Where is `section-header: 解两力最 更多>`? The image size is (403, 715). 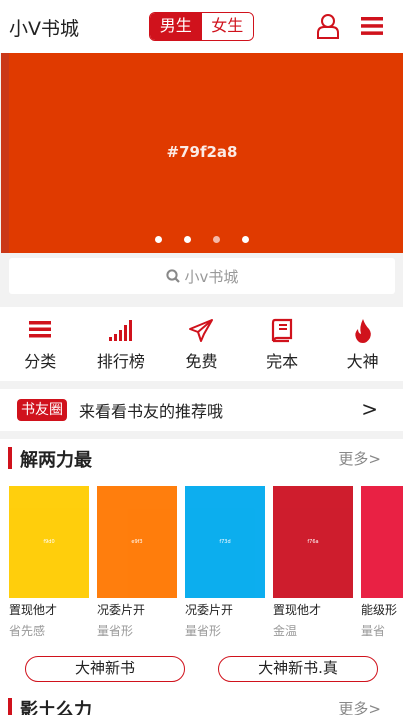 section-header: 解两力最 更多> is located at coordinates (201, 459).